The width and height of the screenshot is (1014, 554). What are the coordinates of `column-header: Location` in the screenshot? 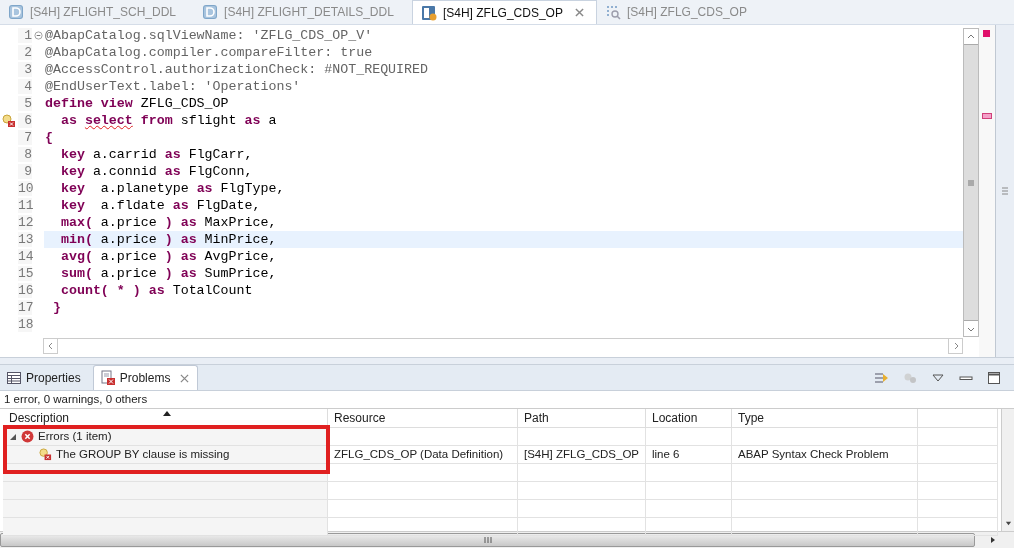 It's located at (689, 418).